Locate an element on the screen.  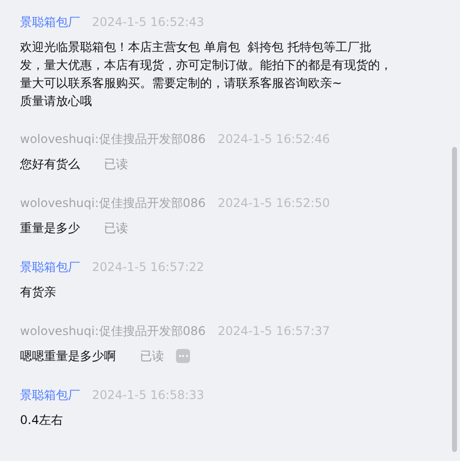
message-time: 2024-1-5 16:57:22 is located at coordinates (148, 267).